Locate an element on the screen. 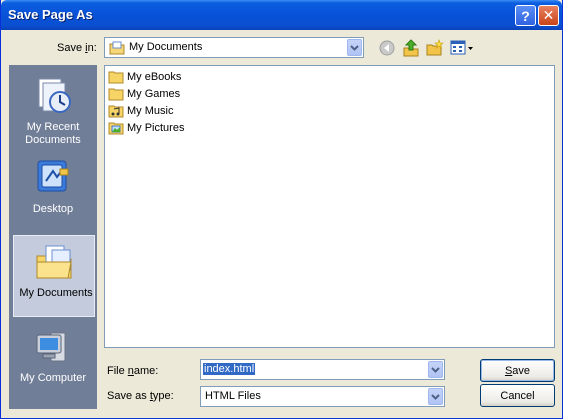  music-folder-icon is located at coordinates (116, 111).